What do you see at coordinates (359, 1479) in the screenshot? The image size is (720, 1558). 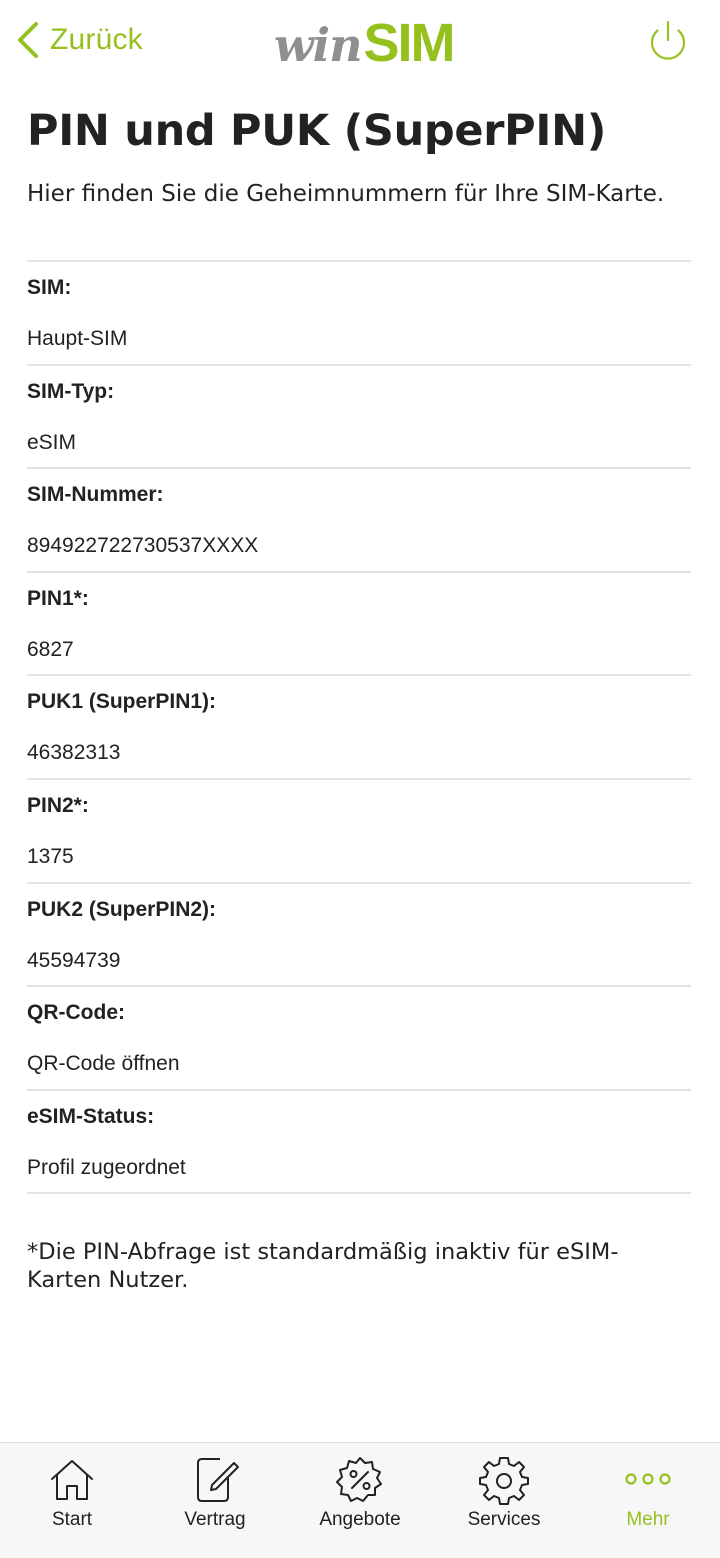 I see `percent-badge-icon` at bounding box center [359, 1479].